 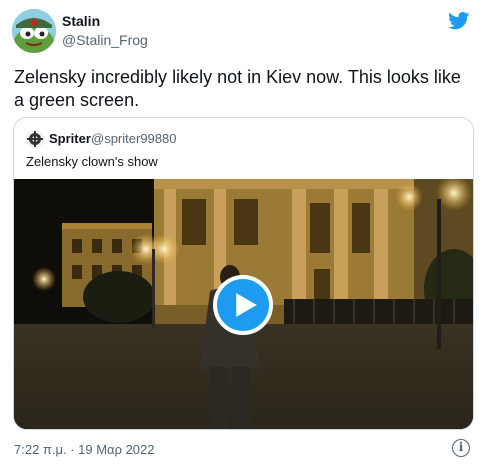 I want to click on author-handle: @Stalin_Frog, so click(x=105, y=40).